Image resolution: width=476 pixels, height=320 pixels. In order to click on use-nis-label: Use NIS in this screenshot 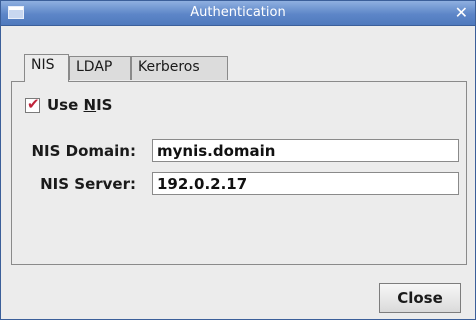, I will do `click(79, 105)`.